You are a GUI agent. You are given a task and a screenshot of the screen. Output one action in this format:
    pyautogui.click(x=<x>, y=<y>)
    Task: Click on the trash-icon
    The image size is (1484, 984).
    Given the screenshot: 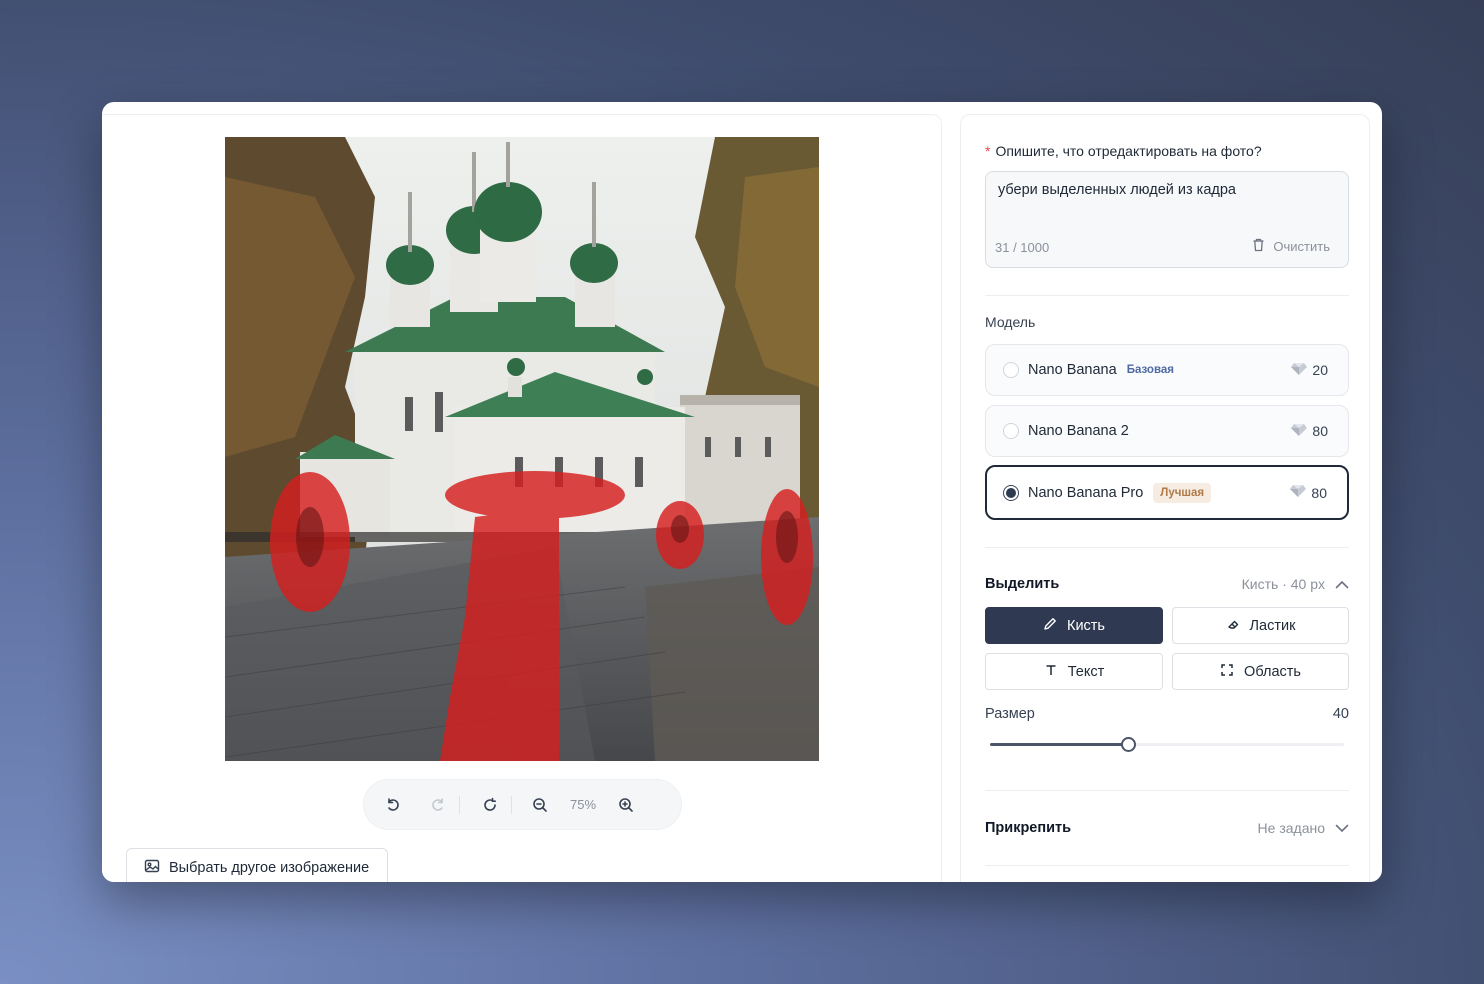 What is the action you would take?
    pyautogui.click(x=1258, y=246)
    